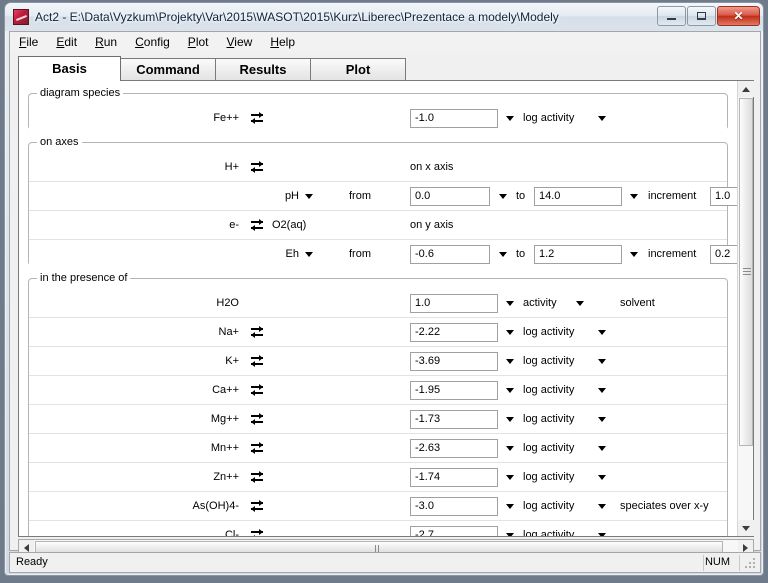 Image resolution: width=768 pixels, height=583 pixels. Describe the element at coordinates (358, 69) in the screenshot. I see `tab-plot: Plot` at that location.